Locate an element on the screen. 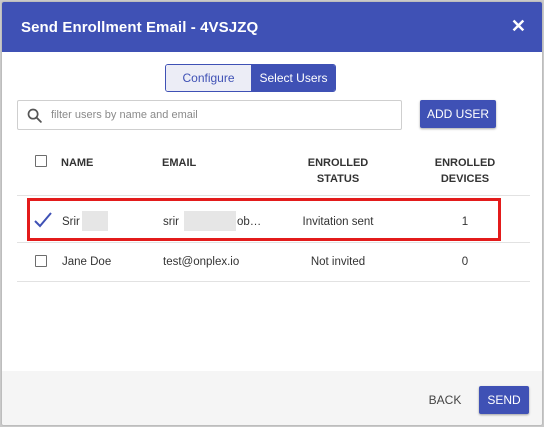 The width and height of the screenshot is (544, 427). dialog-header: Send Enrollment Email - 4VSJZQ ✕ is located at coordinates (272, 27).